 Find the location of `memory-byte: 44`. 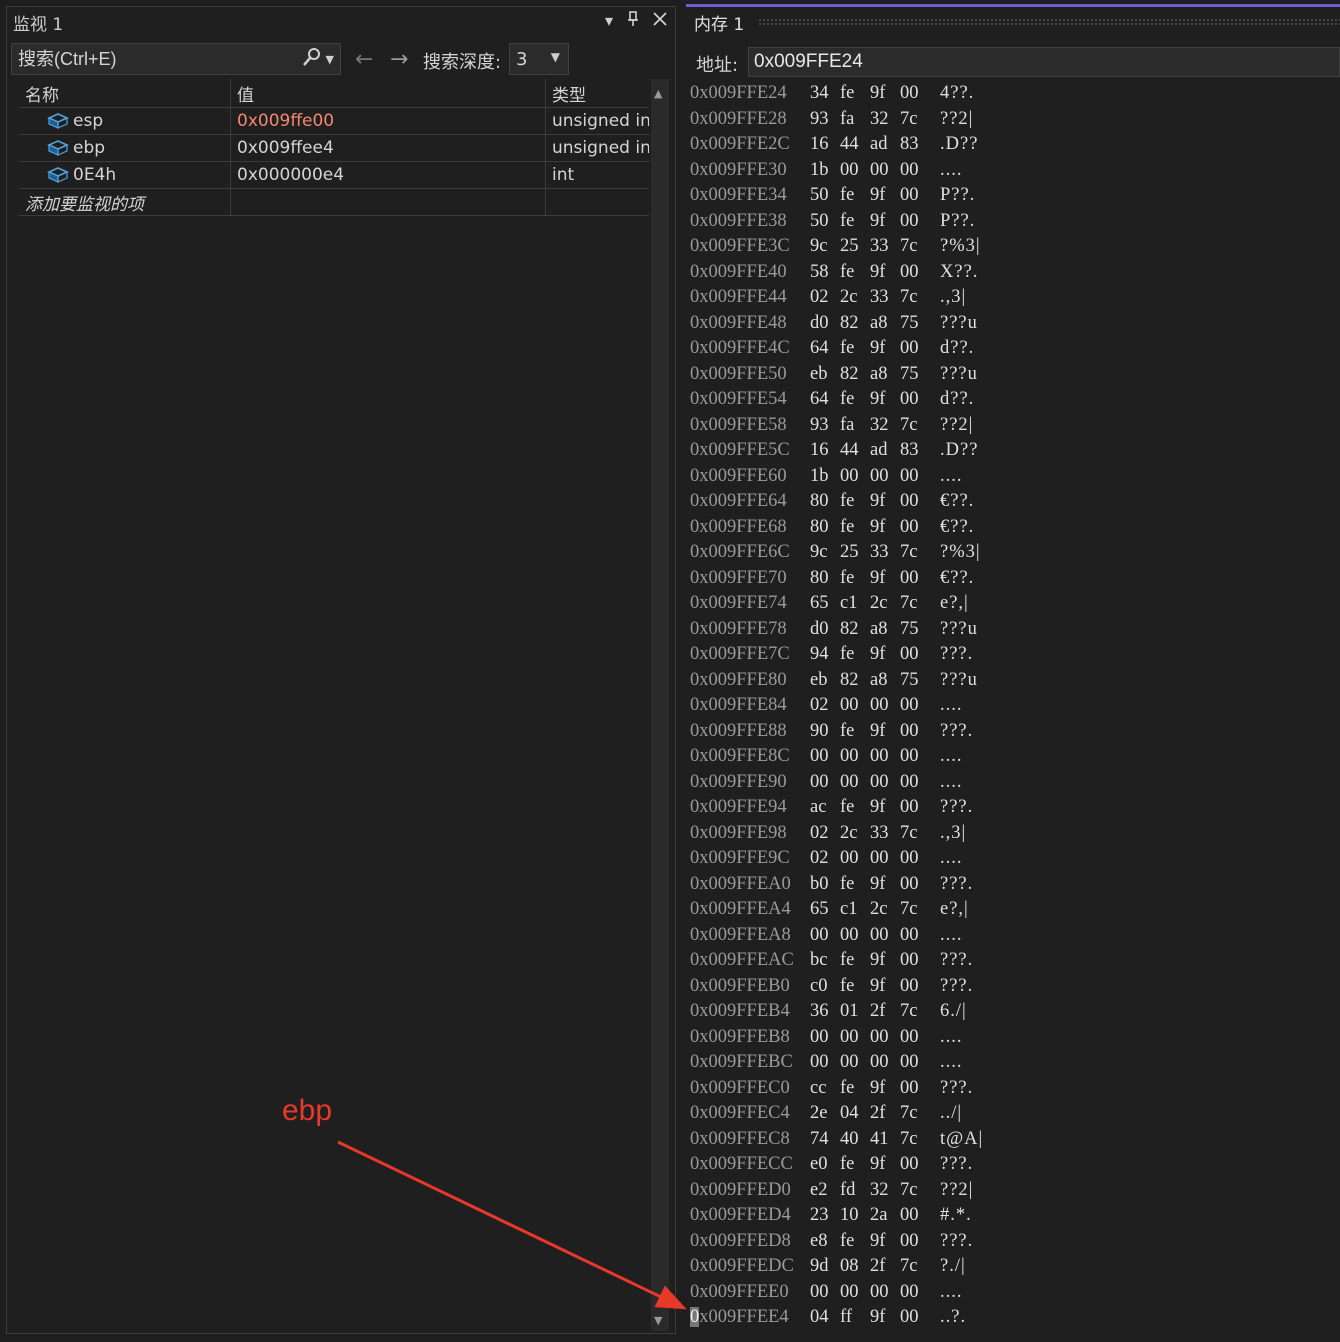

memory-byte: 44 is located at coordinates (849, 451).